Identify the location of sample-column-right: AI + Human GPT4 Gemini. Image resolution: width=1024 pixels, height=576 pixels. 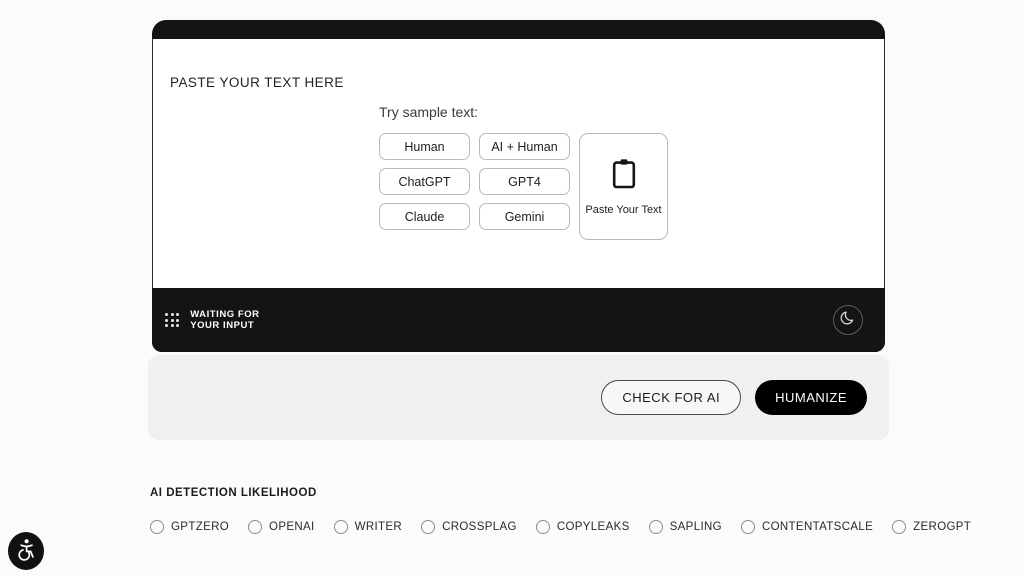
(524, 186).